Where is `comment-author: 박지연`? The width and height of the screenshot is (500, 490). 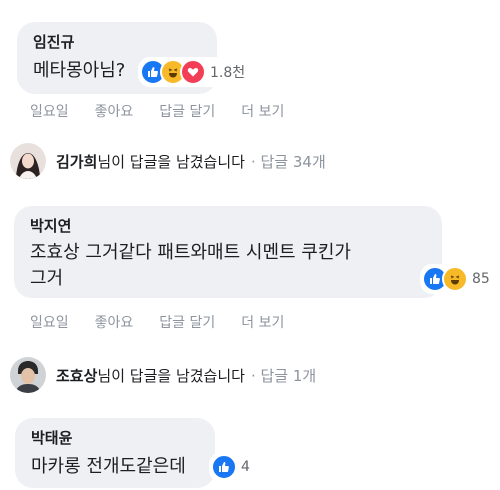 comment-author: 박지연 is located at coordinates (228, 226).